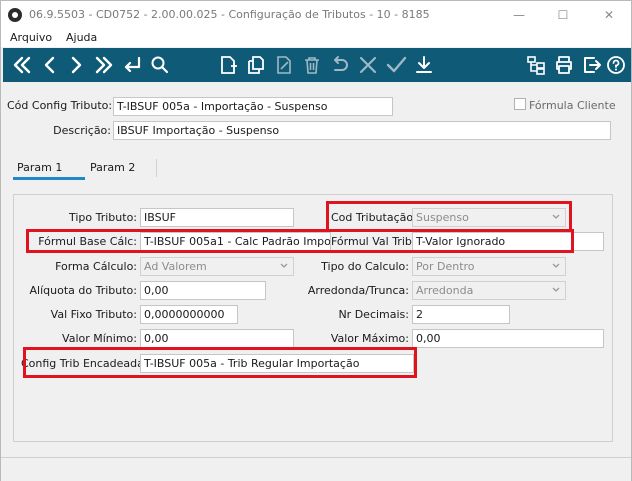 The image size is (632, 481). I want to click on cod-config-field: T-IBSUF 005a - Importação - Suspenso, so click(253, 106).